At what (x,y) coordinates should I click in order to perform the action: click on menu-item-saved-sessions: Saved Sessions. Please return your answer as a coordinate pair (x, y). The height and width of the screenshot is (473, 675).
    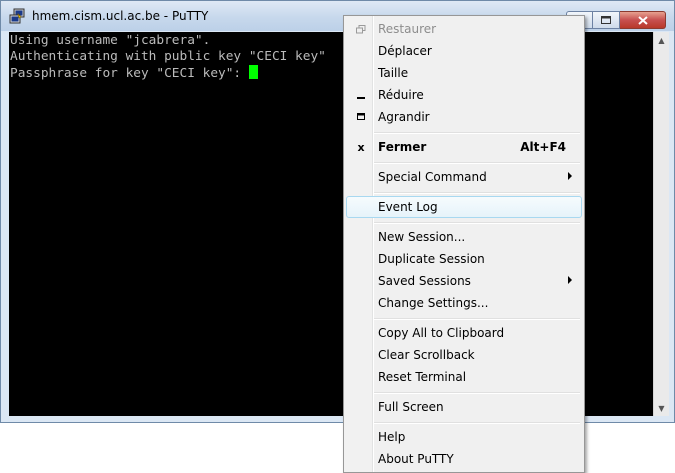
    Looking at the image, I should click on (464, 281).